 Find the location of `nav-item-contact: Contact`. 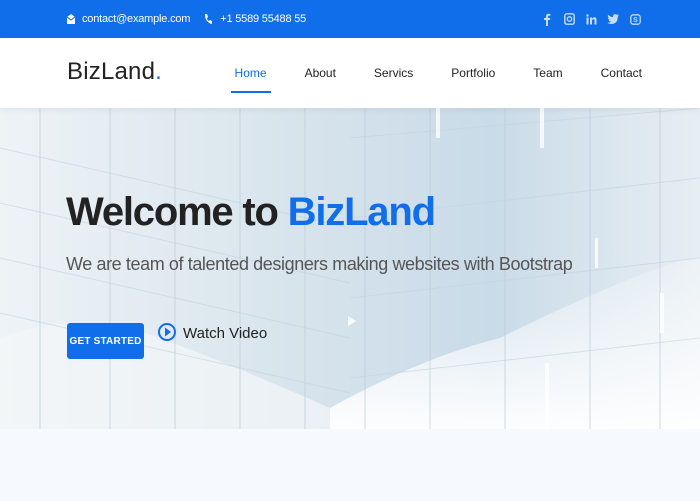

nav-item-contact: Contact is located at coordinates (621, 73).